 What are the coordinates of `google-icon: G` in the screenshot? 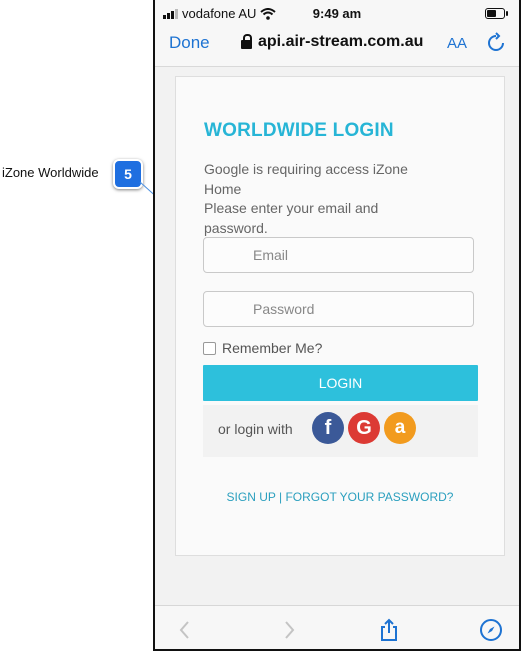 It's located at (364, 428).